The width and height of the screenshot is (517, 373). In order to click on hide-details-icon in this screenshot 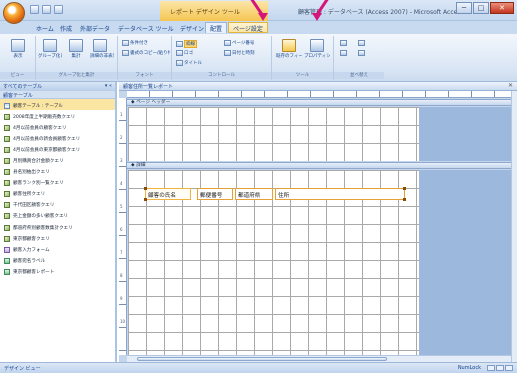, I will do `click(100, 45)`.